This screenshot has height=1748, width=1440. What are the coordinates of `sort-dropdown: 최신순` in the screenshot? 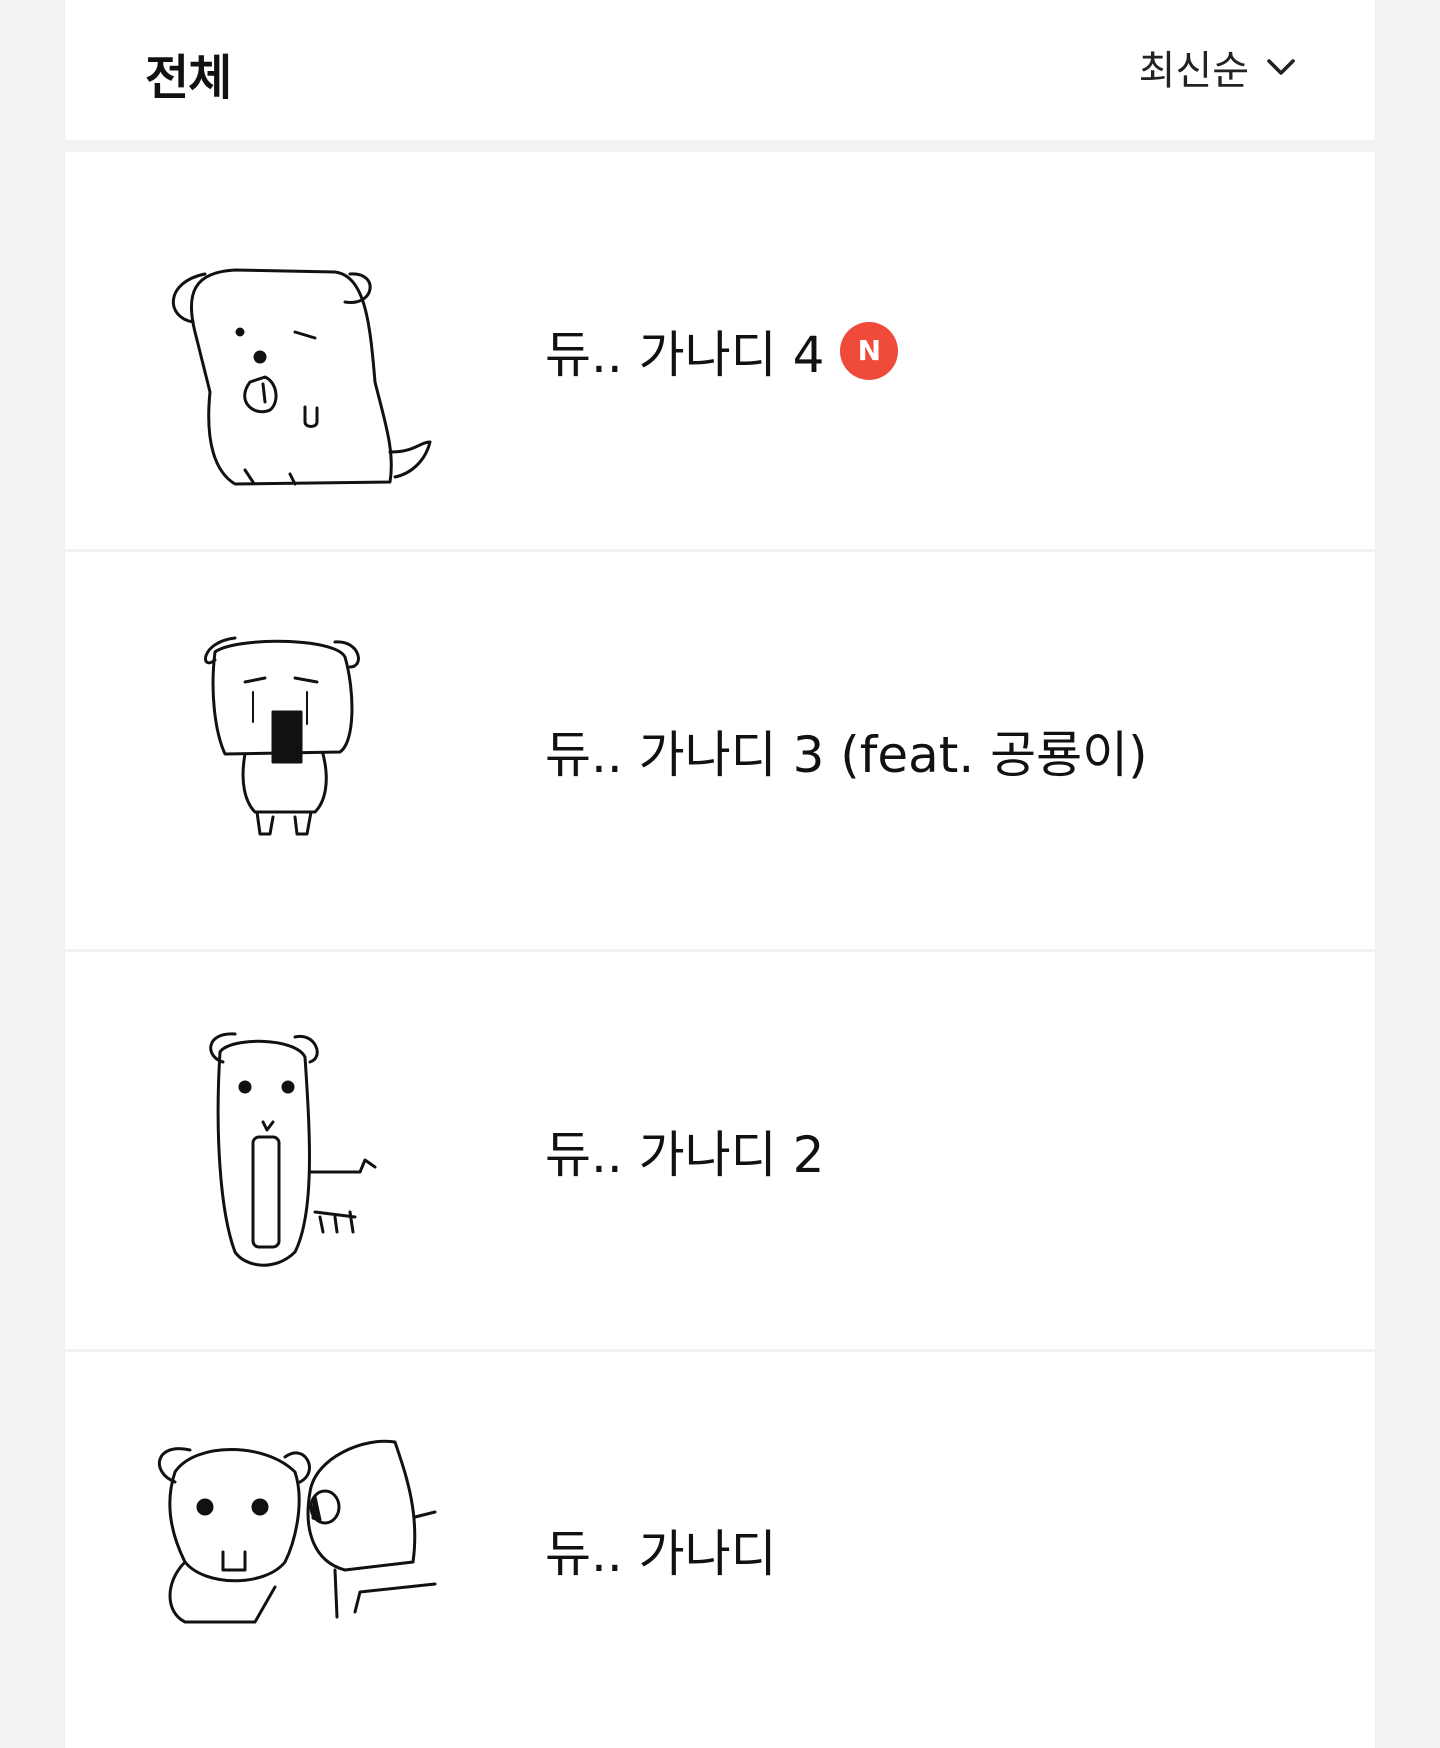 It's located at (1219, 67).